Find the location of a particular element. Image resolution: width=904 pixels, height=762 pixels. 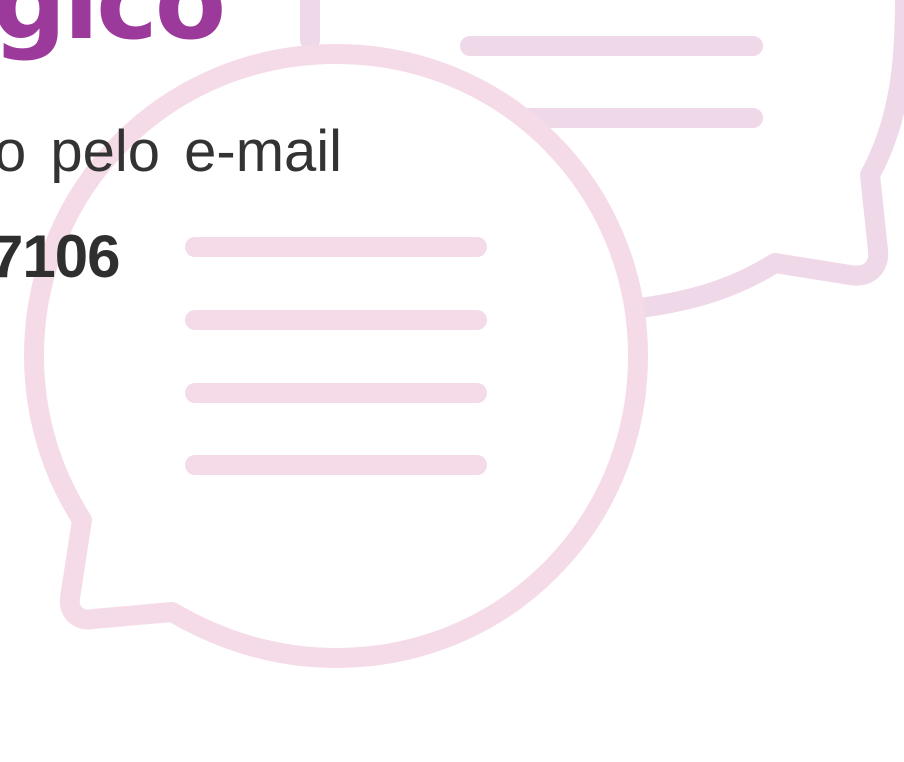

contact-email-text: o pelo e-mail is located at coordinates (171, 151).